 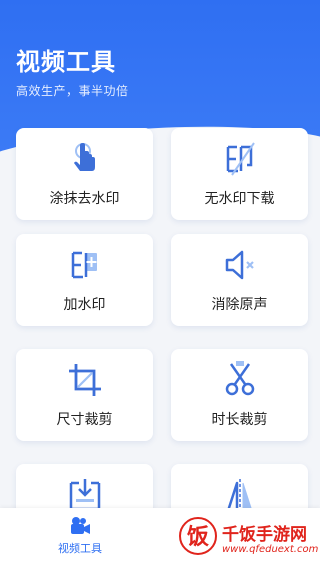 I want to click on stamp-slash-icon, so click(x=240, y=159).